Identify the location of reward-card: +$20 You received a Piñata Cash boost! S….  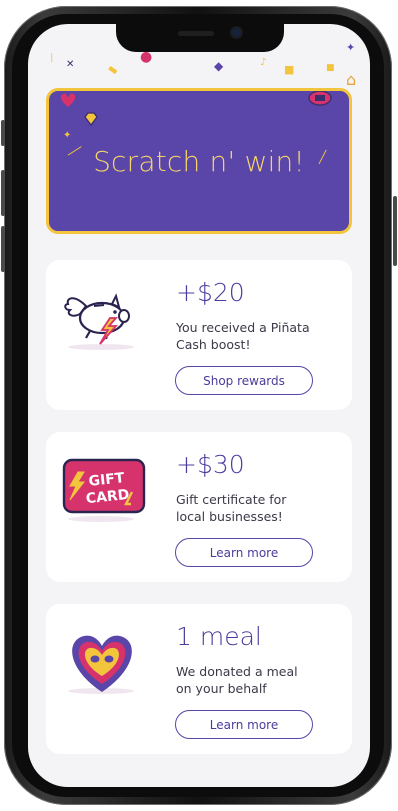
(199, 335).